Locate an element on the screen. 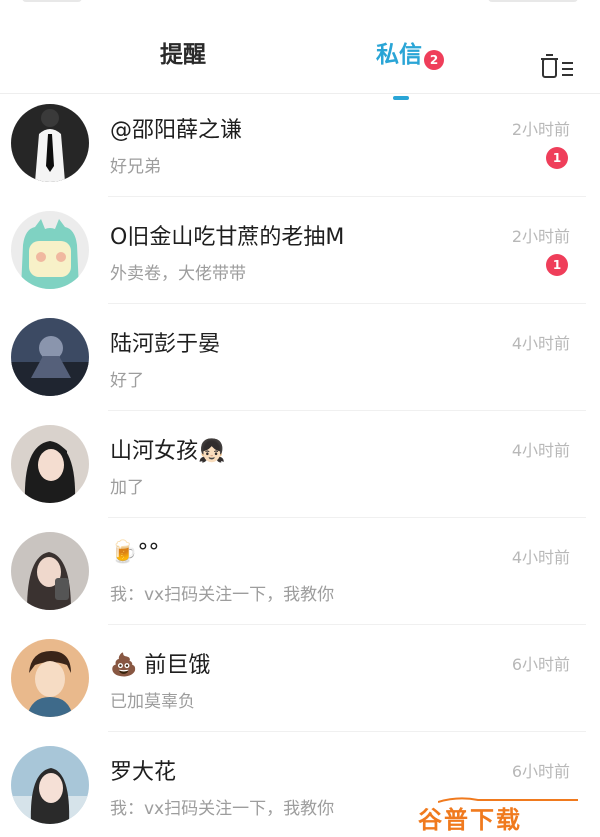 This screenshot has width=600, height=837. message-preview: 加了 is located at coordinates (127, 488).